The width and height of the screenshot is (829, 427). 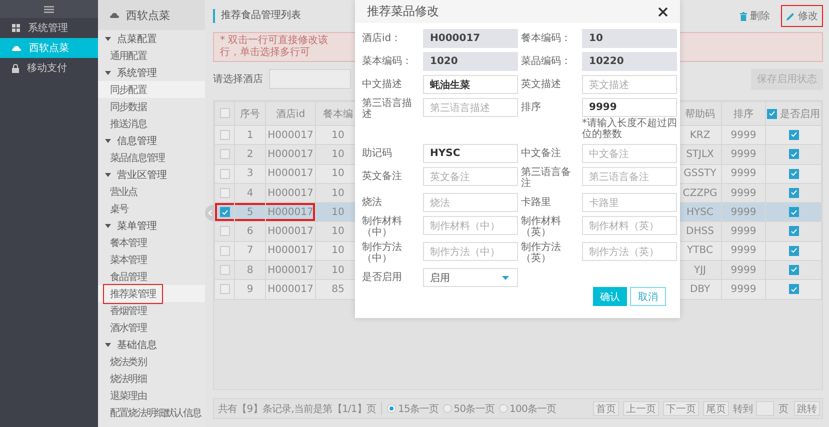 What do you see at coordinates (403, 11) in the screenshot?
I see `dialog-title: 推荐菜品修改` at bounding box center [403, 11].